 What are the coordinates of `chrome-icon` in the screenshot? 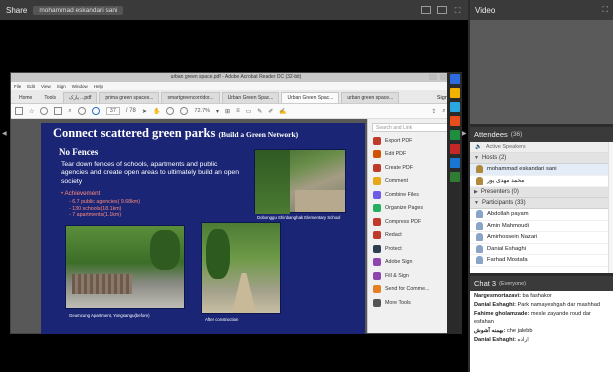 It's located at (454, 135).